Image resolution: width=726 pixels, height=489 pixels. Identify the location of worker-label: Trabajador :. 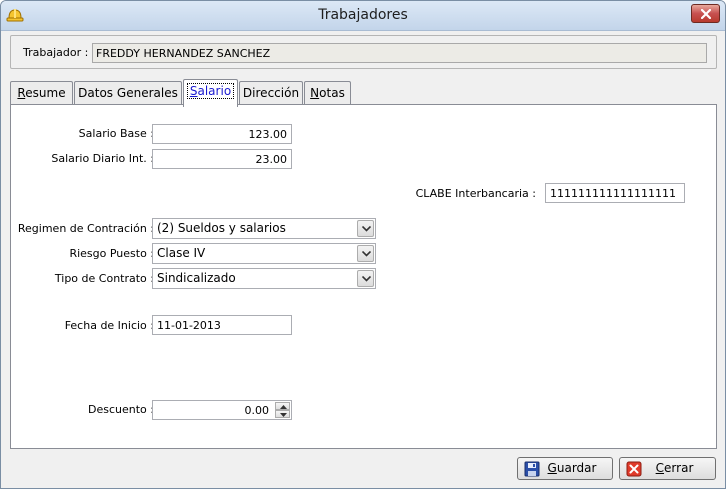
(56, 52).